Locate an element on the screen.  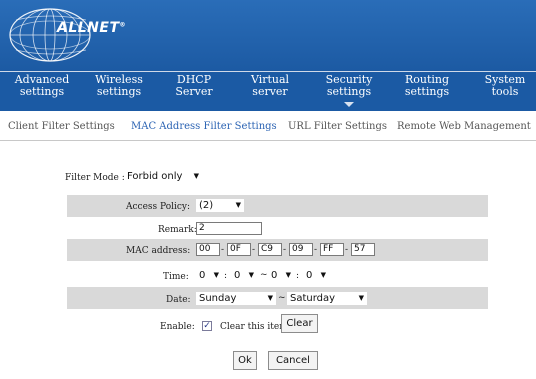
nav-dhcp-server: DHCP Server is located at coordinates (194, 86).